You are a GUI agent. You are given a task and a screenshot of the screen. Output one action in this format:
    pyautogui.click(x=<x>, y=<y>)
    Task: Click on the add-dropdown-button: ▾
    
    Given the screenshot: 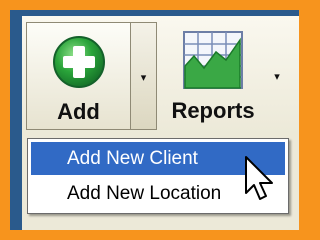 What is the action you would take?
    pyautogui.click(x=143, y=76)
    